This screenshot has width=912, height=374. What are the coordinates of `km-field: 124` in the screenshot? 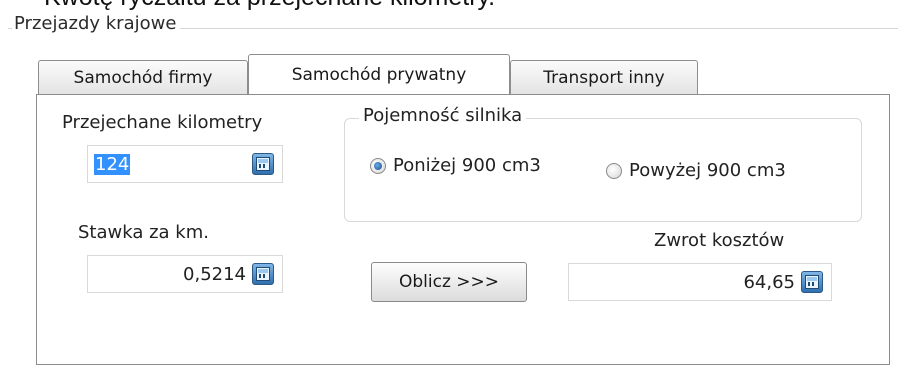 It's located at (185, 164).